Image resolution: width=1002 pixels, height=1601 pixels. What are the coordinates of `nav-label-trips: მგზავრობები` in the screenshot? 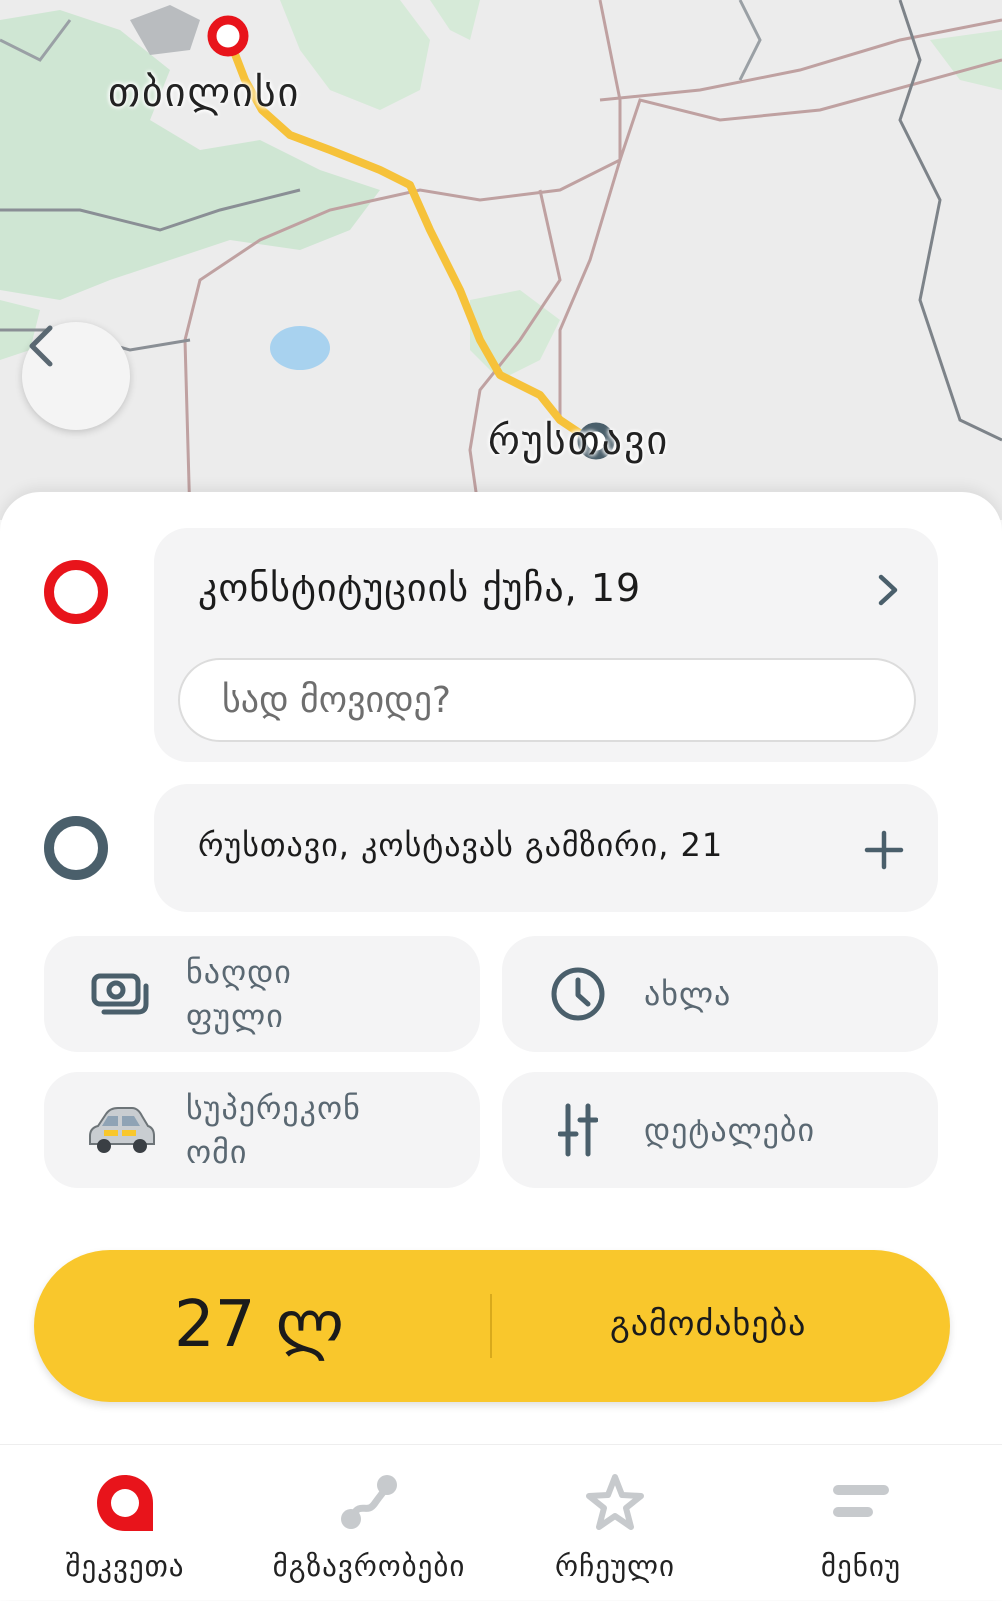 It's located at (369, 1566).